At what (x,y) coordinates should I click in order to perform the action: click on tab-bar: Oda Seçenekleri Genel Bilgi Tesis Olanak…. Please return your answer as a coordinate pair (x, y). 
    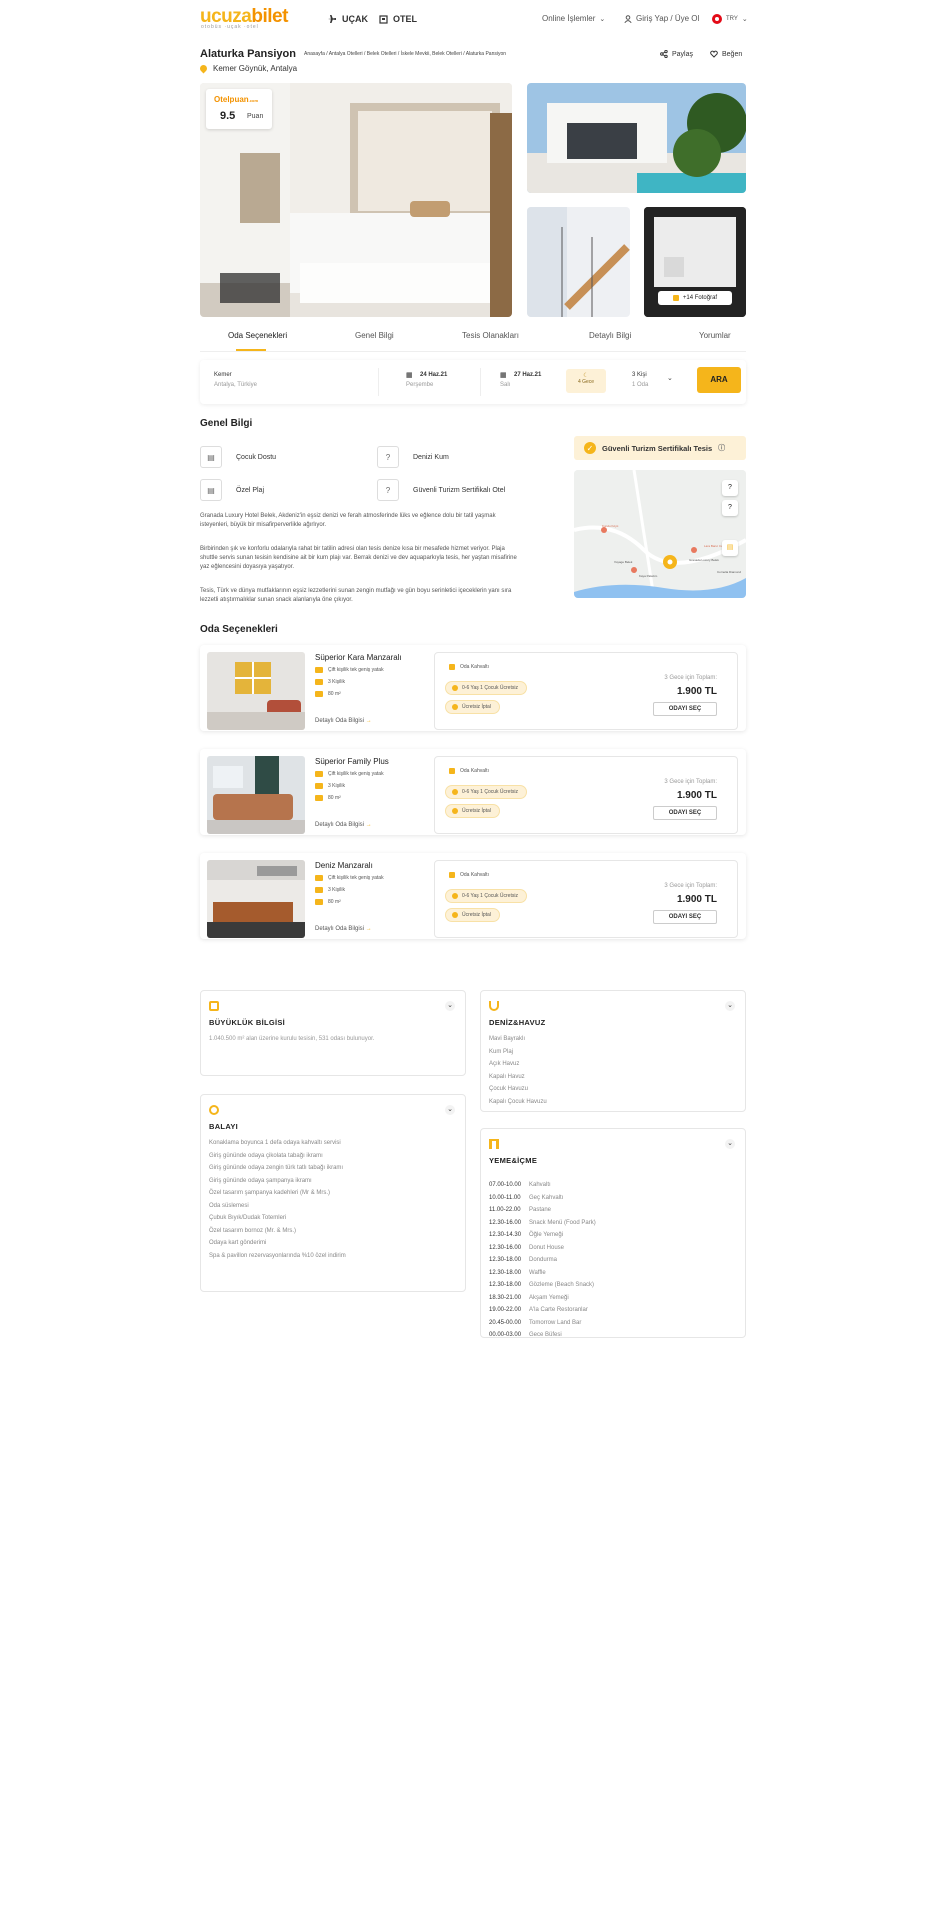
    Looking at the image, I should click on (473, 339).